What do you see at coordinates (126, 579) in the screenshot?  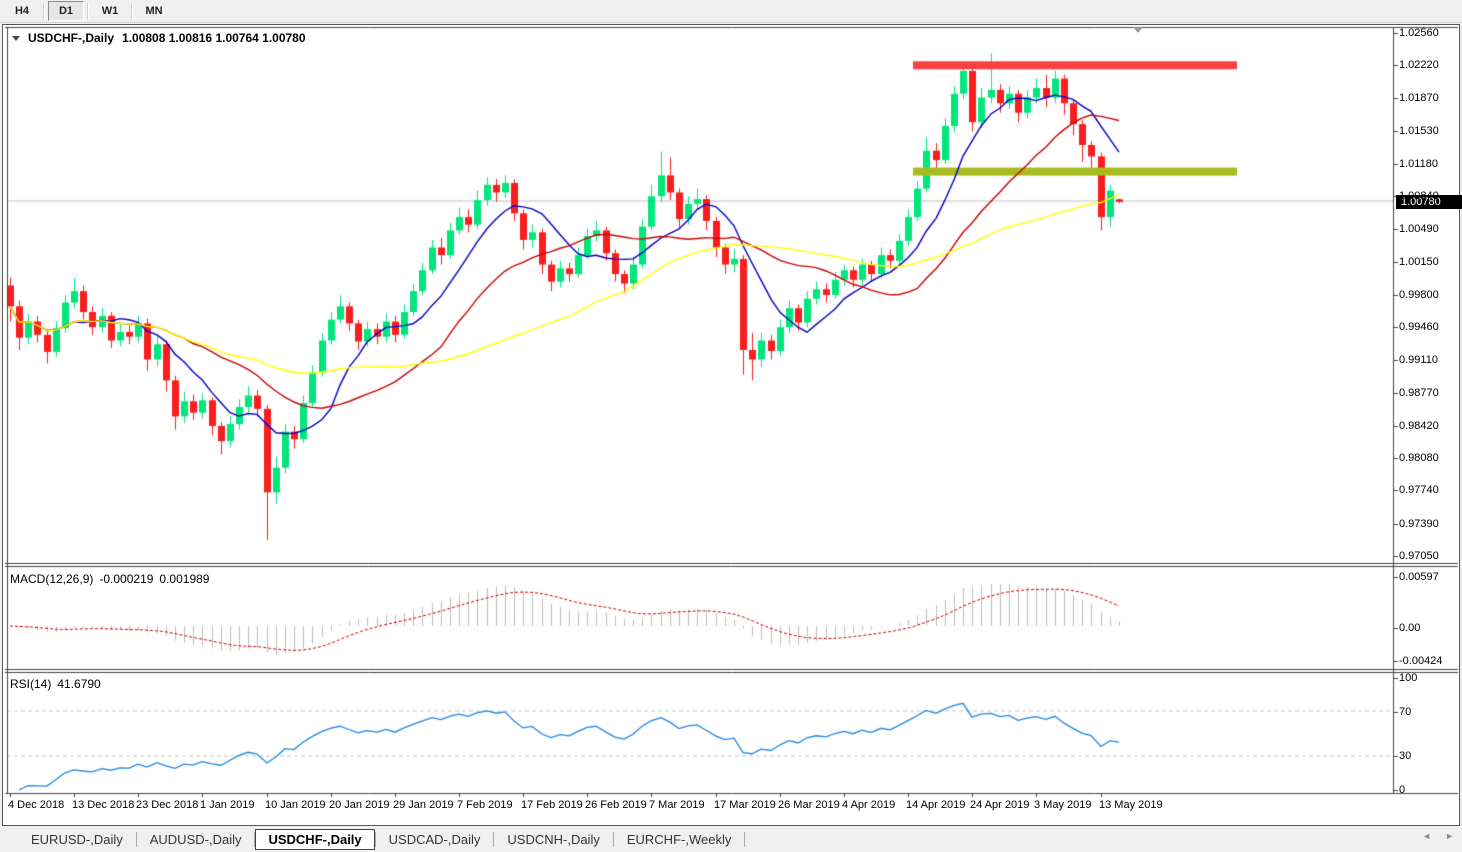 I see `macd-main-value: -0.000219` at bounding box center [126, 579].